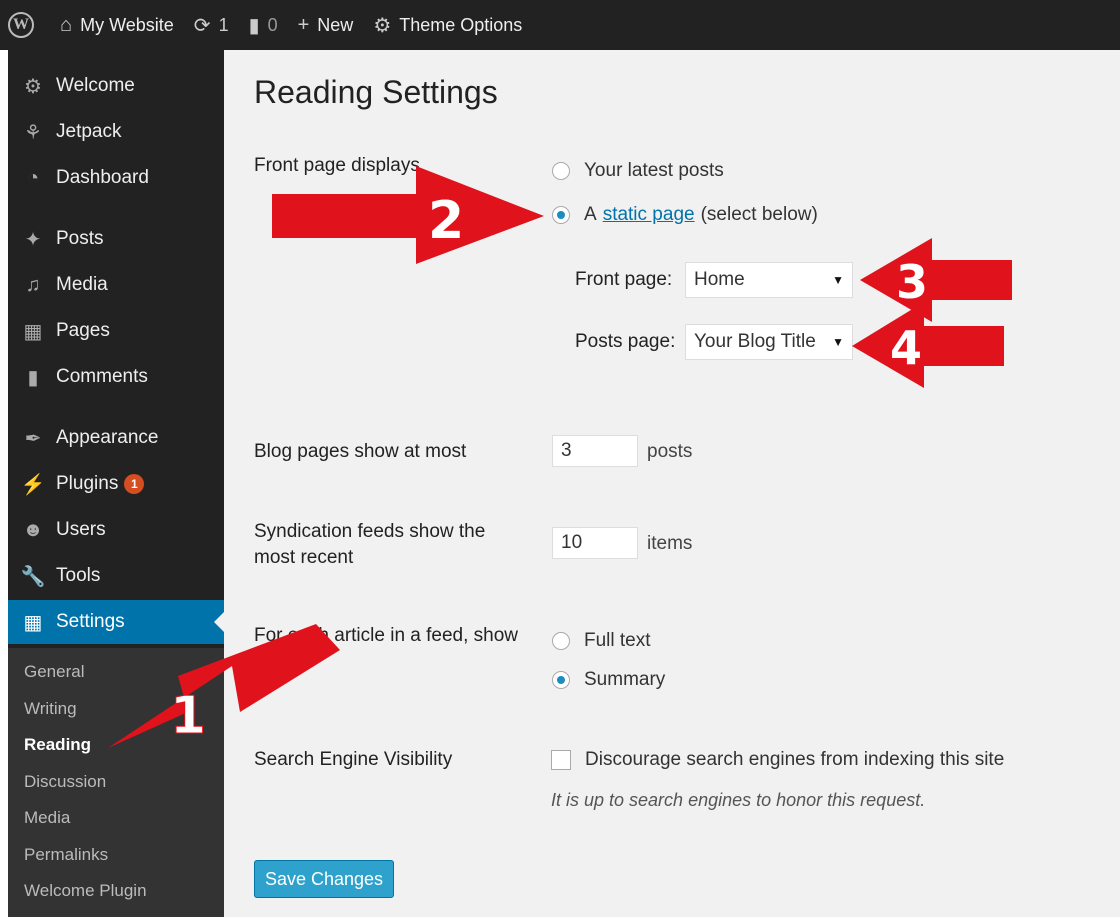 Image resolution: width=1120 pixels, height=917 pixels. What do you see at coordinates (134, 484) in the screenshot?
I see `plugins-update-badge: 1` at bounding box center [134, 484].